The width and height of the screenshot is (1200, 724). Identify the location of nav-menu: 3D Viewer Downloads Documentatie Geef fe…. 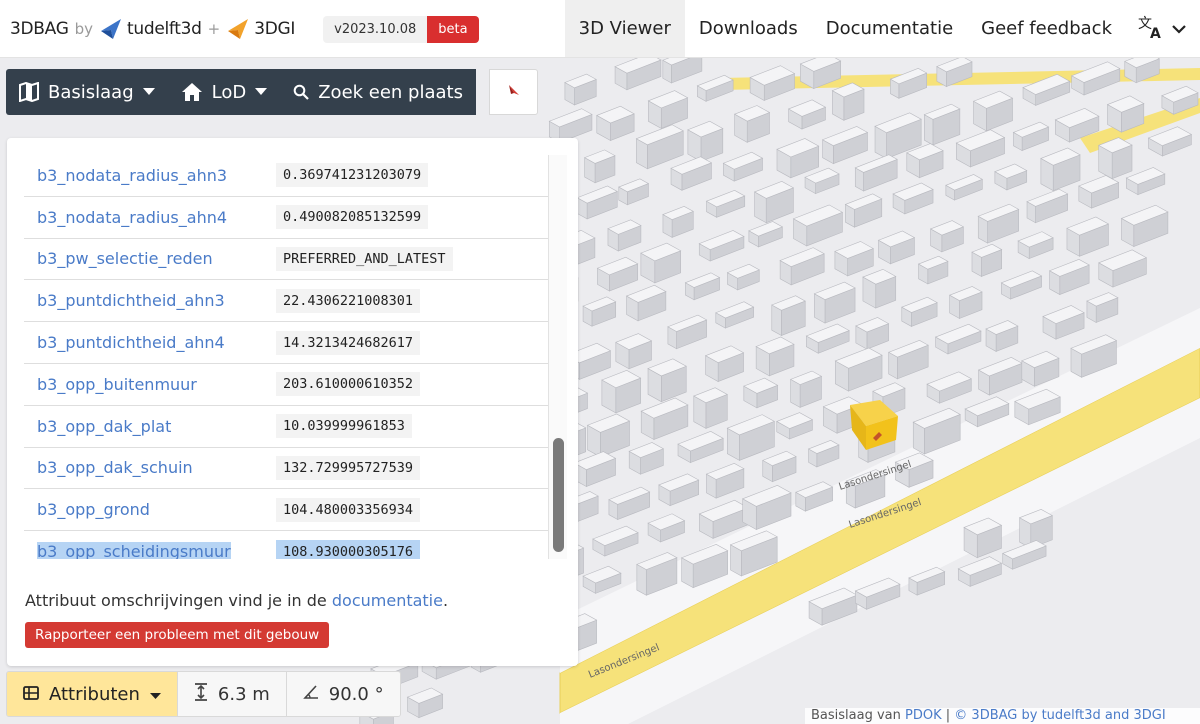
(882, 28).